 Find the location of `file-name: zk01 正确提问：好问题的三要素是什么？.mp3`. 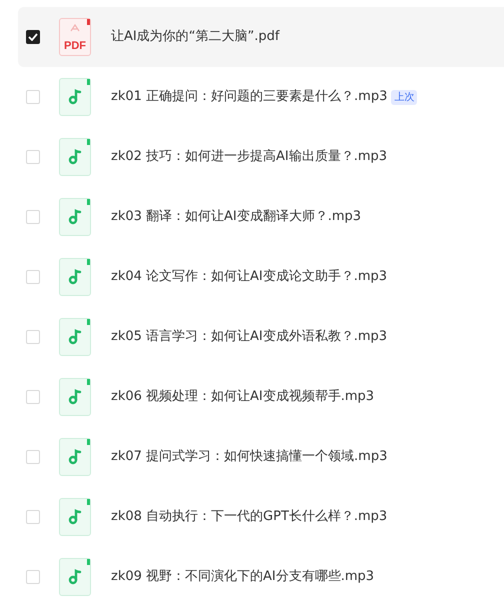

file-name: zk01 正确提问：好问题的三要素是什么？.mp3 is located at coordinates (249, 97).